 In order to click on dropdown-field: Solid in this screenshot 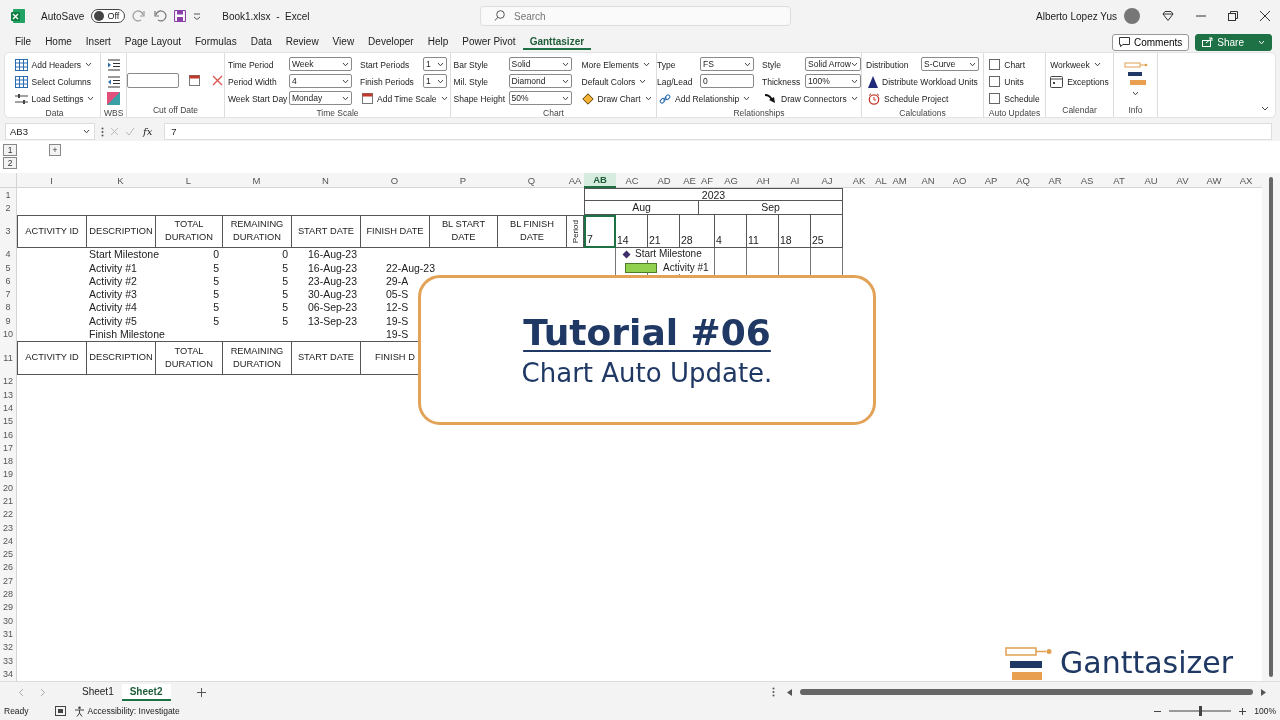, I will do `click(540, 64)`.